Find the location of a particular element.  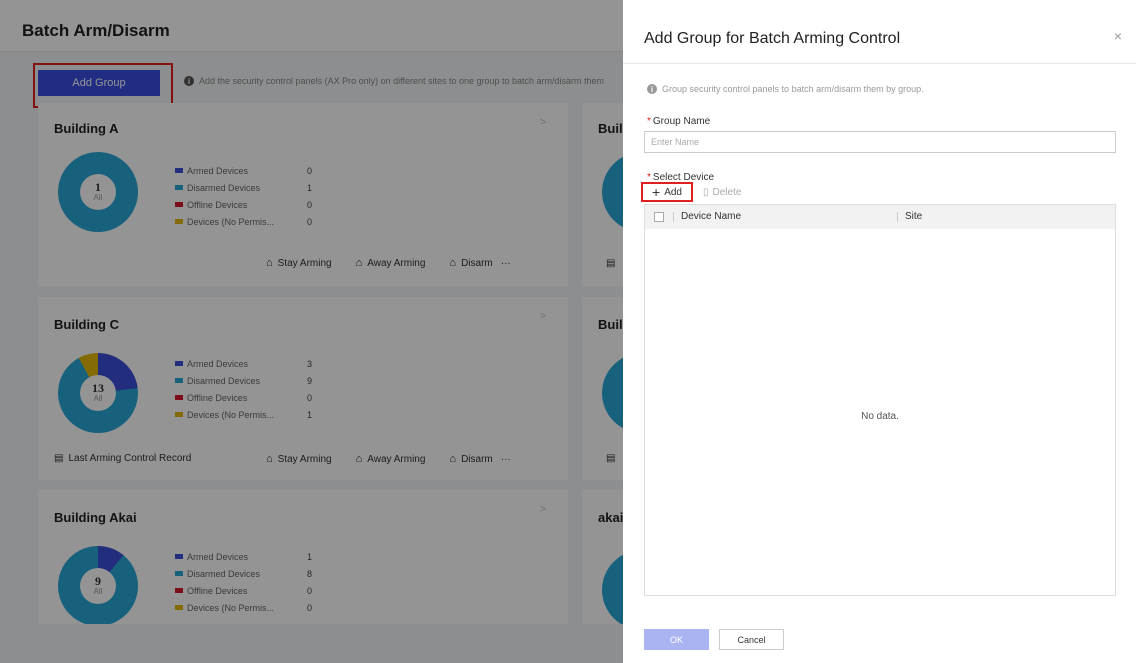

column-device-name: Device Name is located at coordinates (711, 216).